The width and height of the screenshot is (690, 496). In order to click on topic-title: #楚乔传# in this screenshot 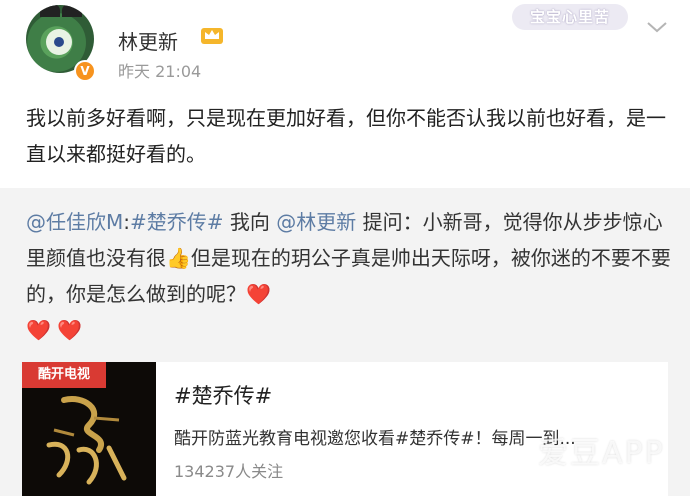, I will do `click(223, 395)`.